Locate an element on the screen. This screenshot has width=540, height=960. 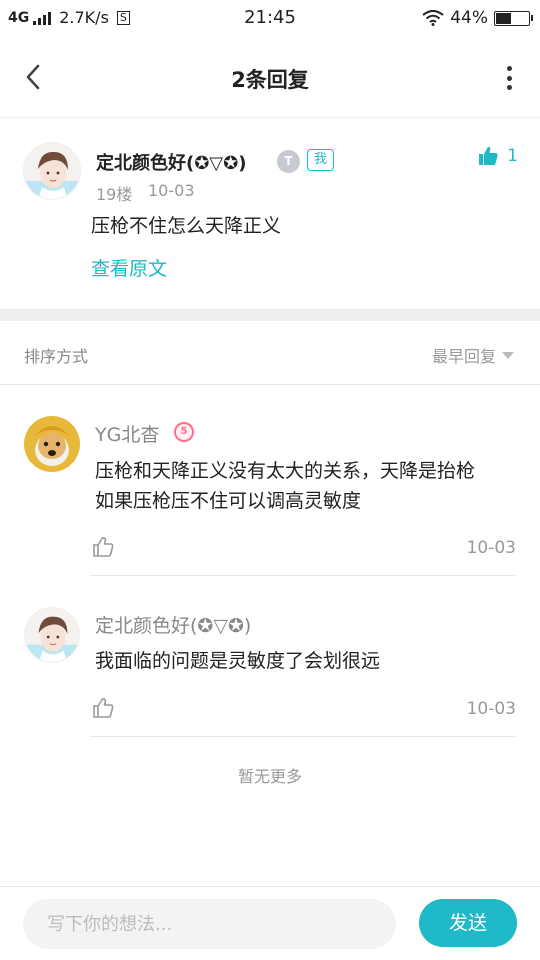
sort-dropdown: 最早回复 is located at coordinates (473, 355).